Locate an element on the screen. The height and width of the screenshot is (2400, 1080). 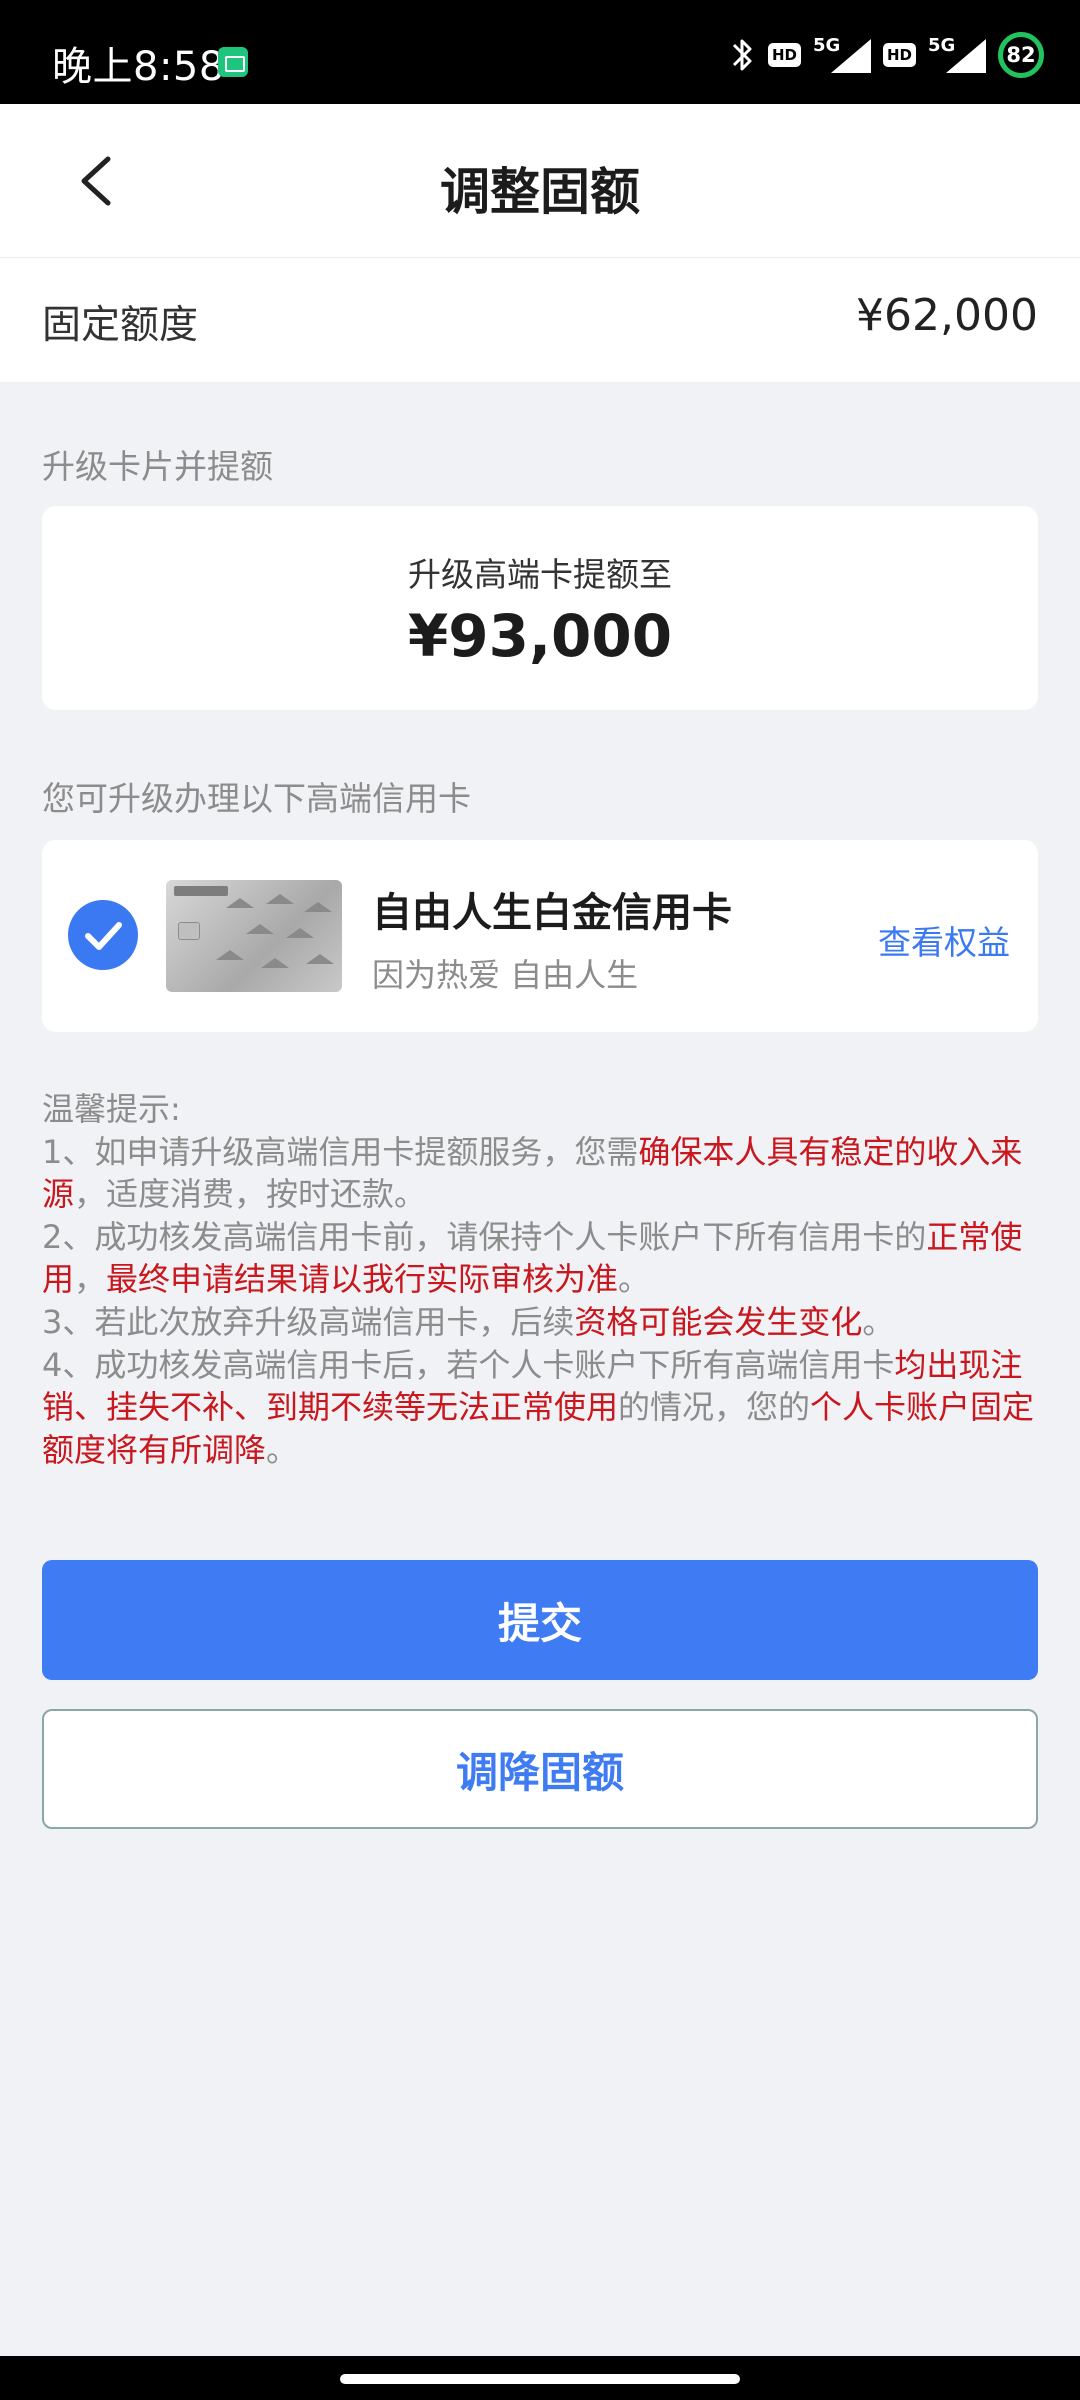
battery-icon: 82 is located at coordinates (1021, 55).